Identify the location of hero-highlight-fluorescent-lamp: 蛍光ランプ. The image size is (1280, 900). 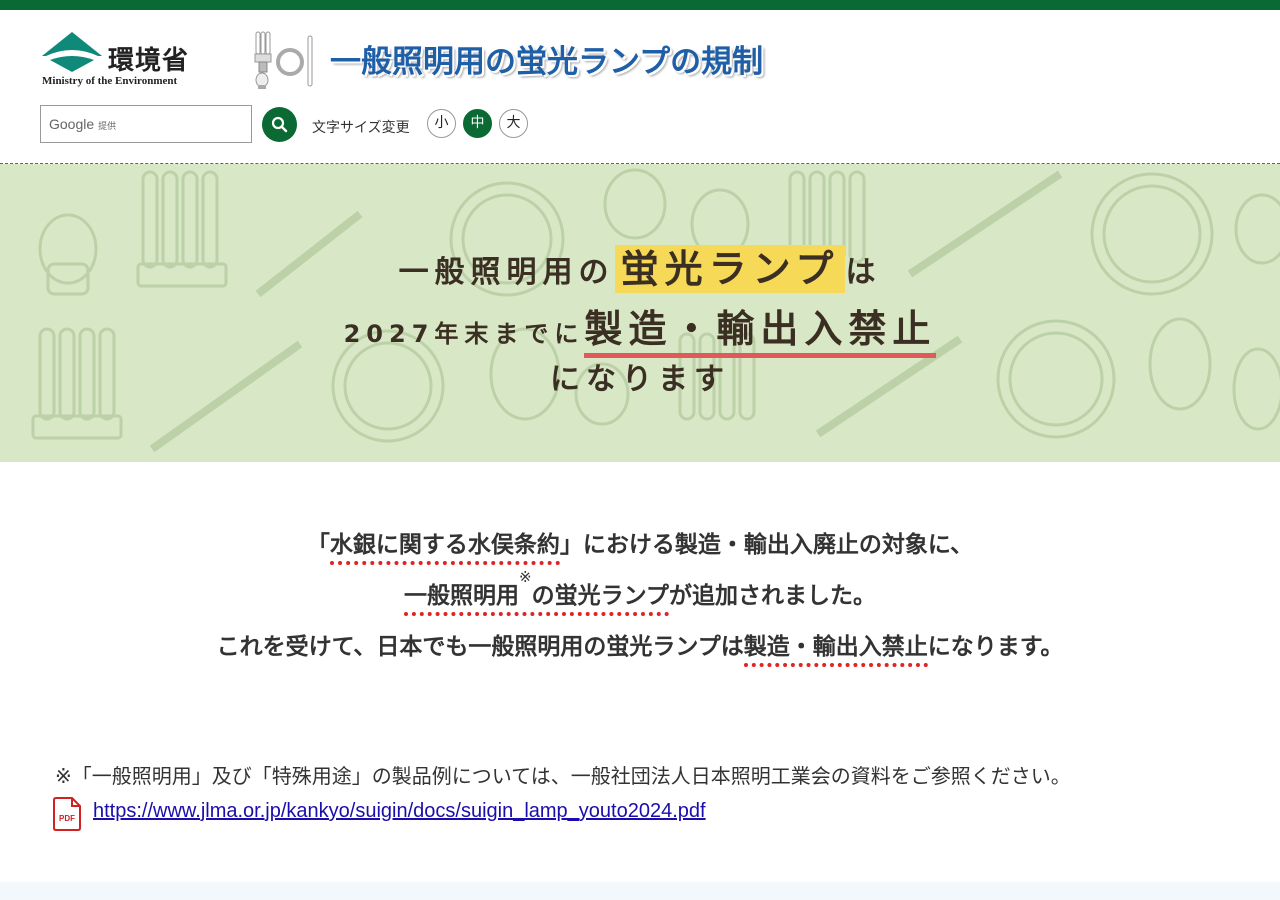
(730, 269).